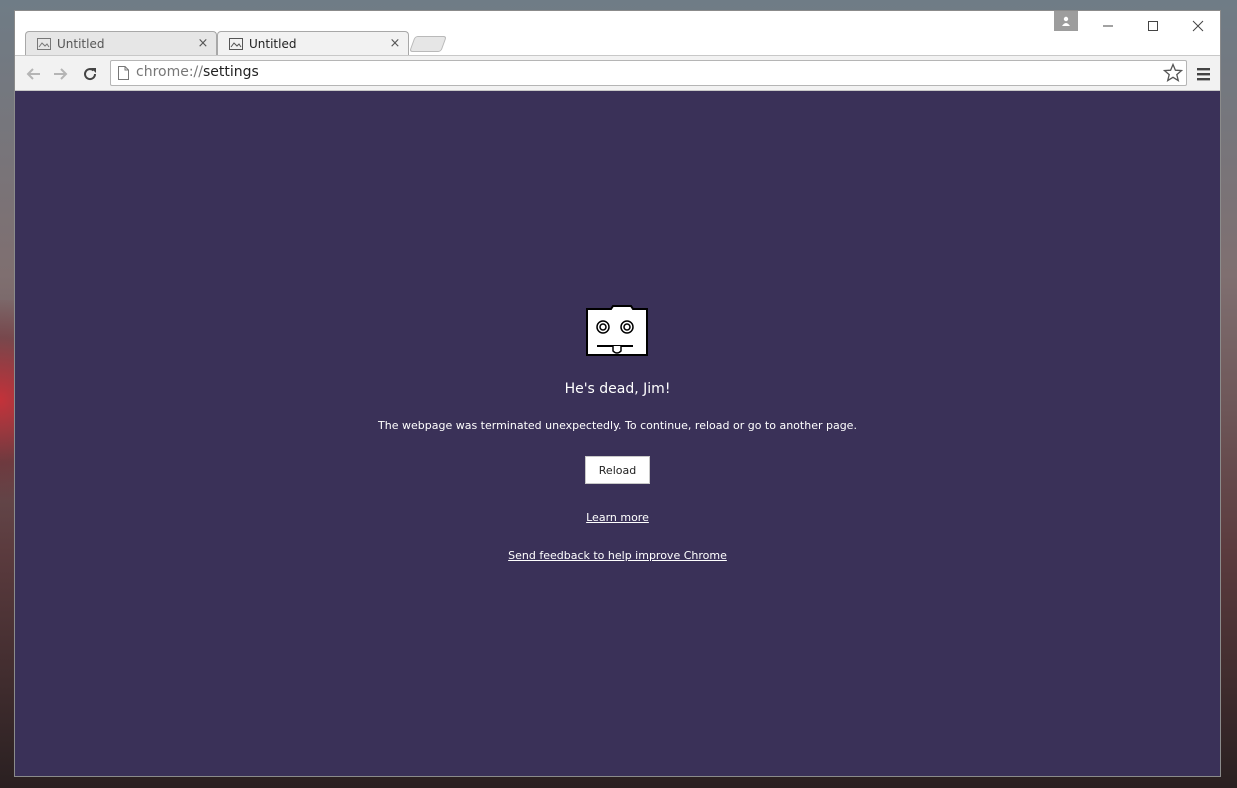 Image resolution: width=1237 pixels, height=788 pixels. I want to click on reload-icon, so click(90, 74).